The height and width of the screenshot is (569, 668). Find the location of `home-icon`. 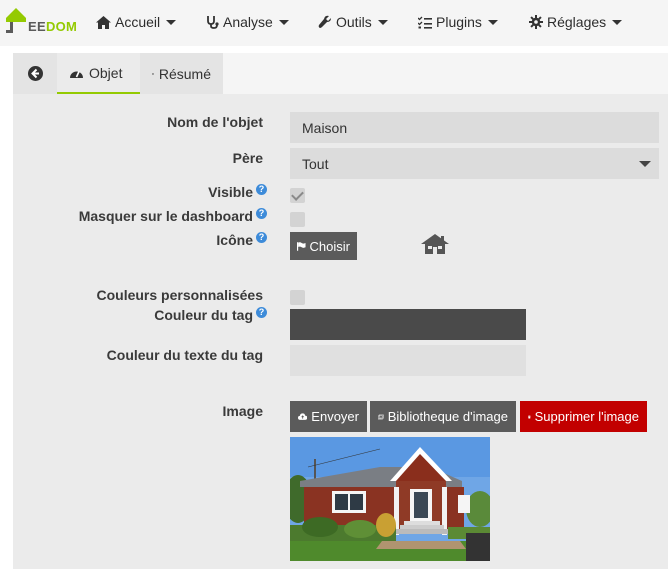

home-icon is located at coordinates (103, 22).